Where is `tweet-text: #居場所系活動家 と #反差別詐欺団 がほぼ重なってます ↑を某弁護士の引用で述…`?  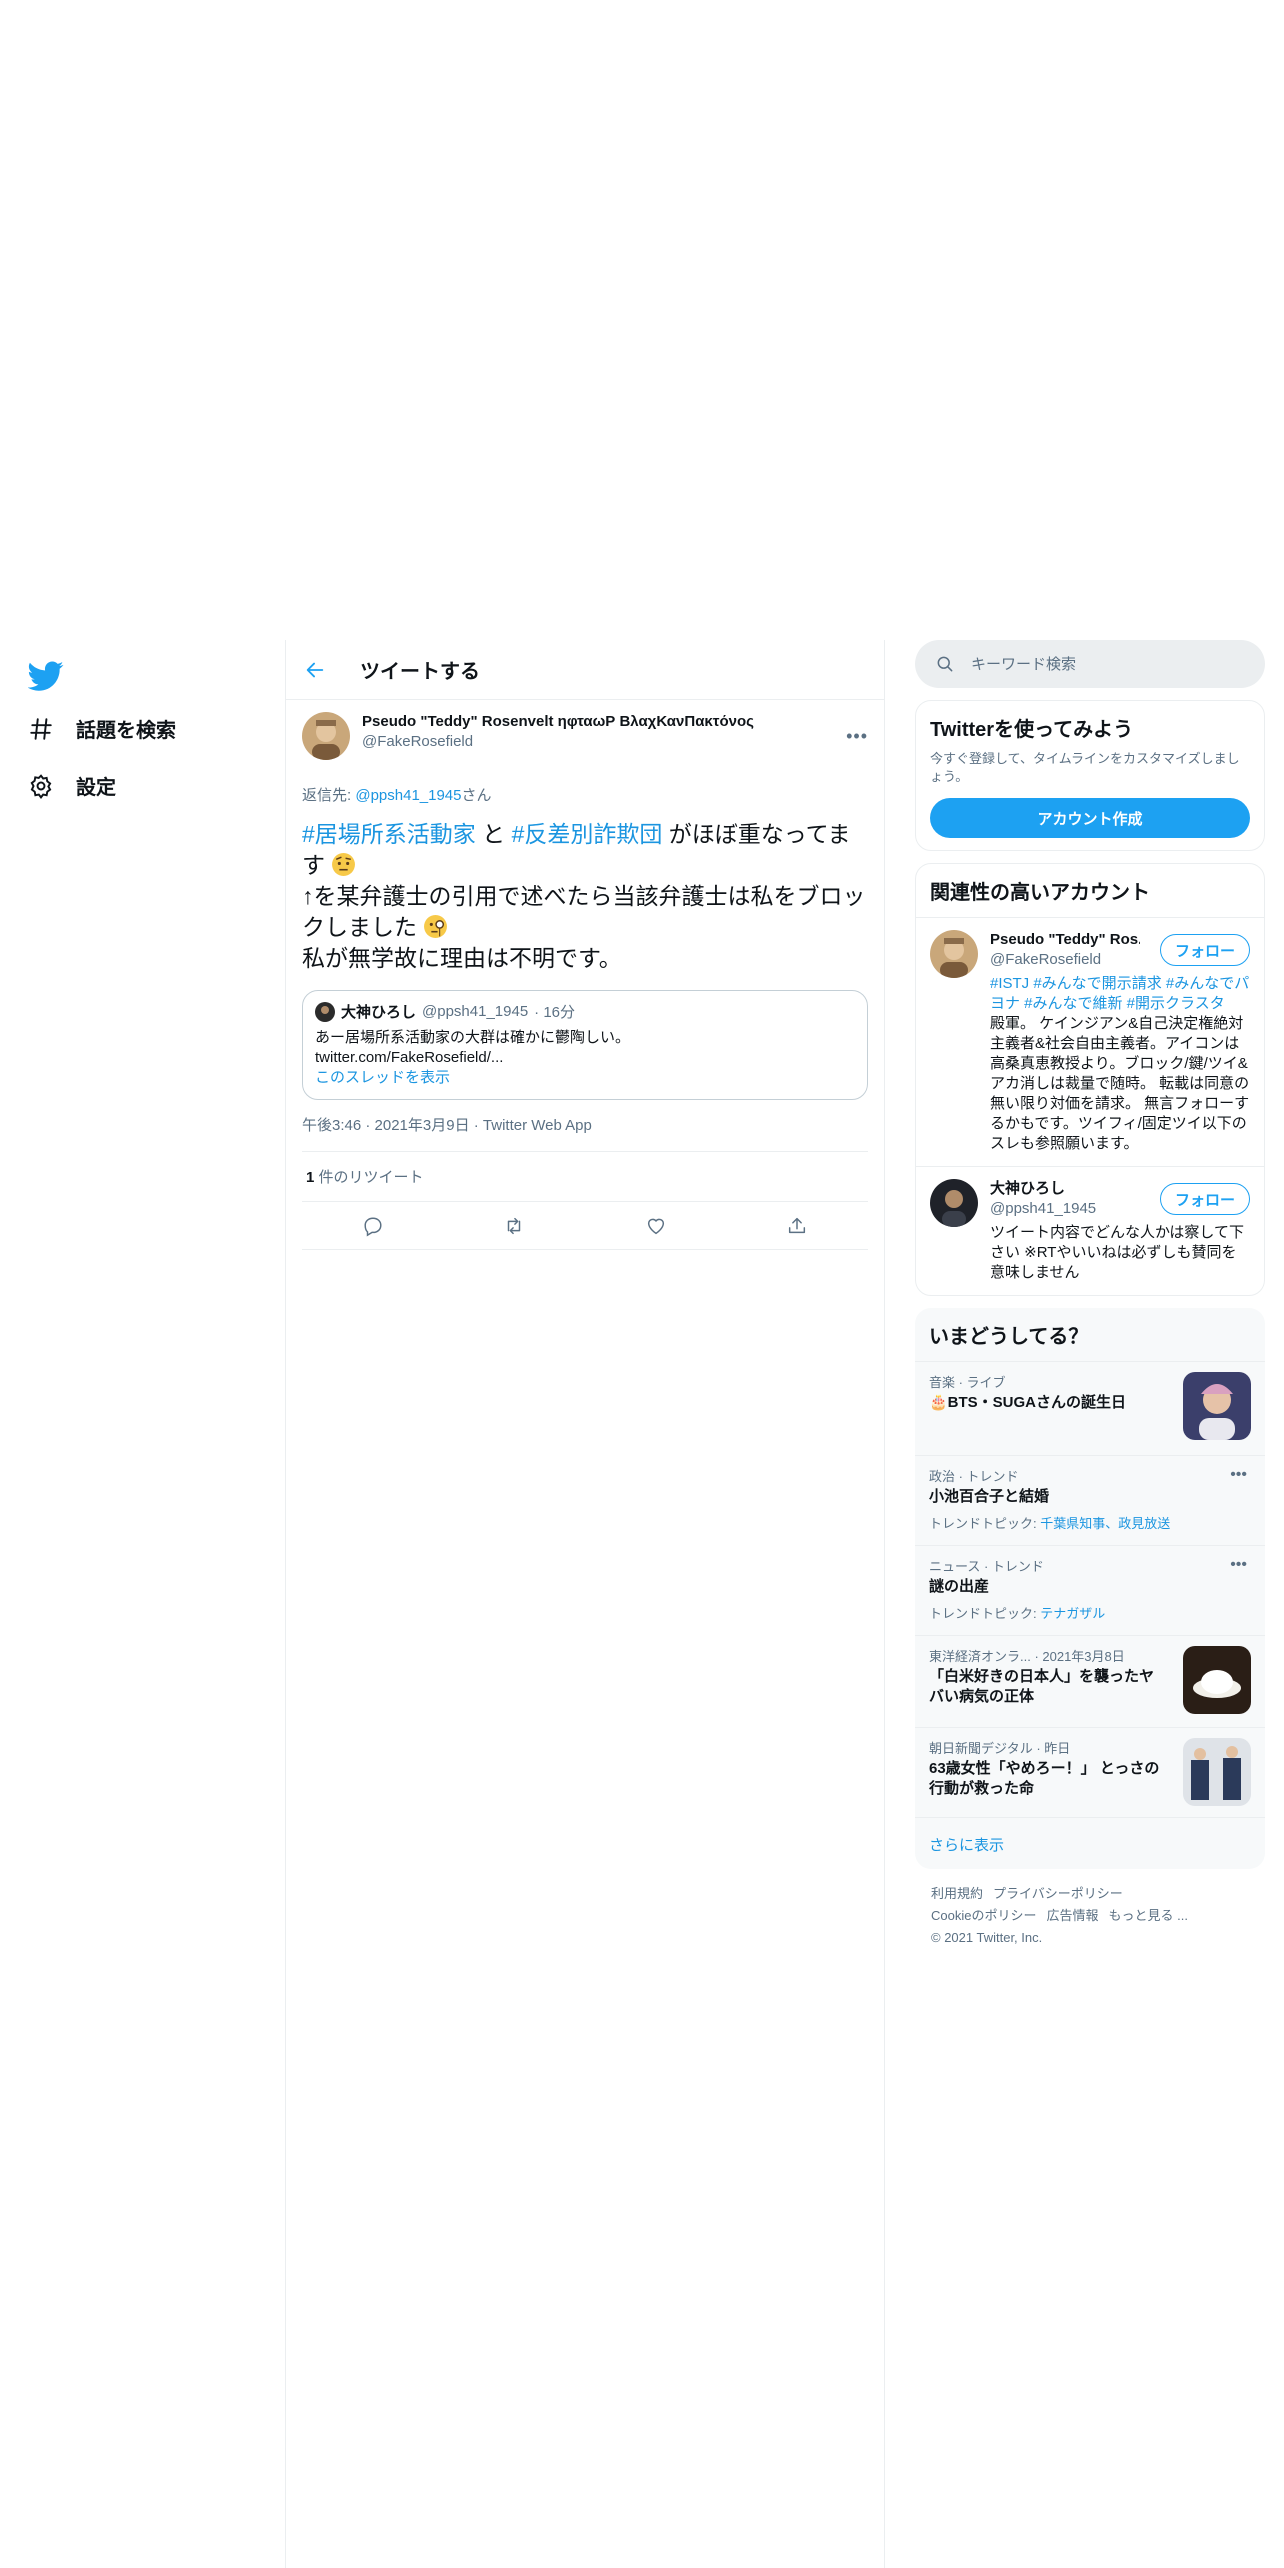
tweet-text: #居場所系活動家 と #反差別詐欺団 がほぼ重なってます ↑を某弁護士の引用で述… is located at coordinates (585, 896).